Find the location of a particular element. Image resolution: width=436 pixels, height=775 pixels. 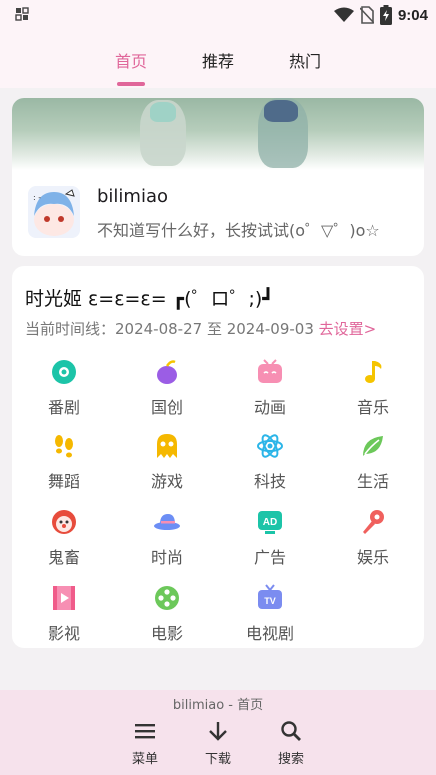

tab-popular: 热门 is located at coordinates (305, 60).